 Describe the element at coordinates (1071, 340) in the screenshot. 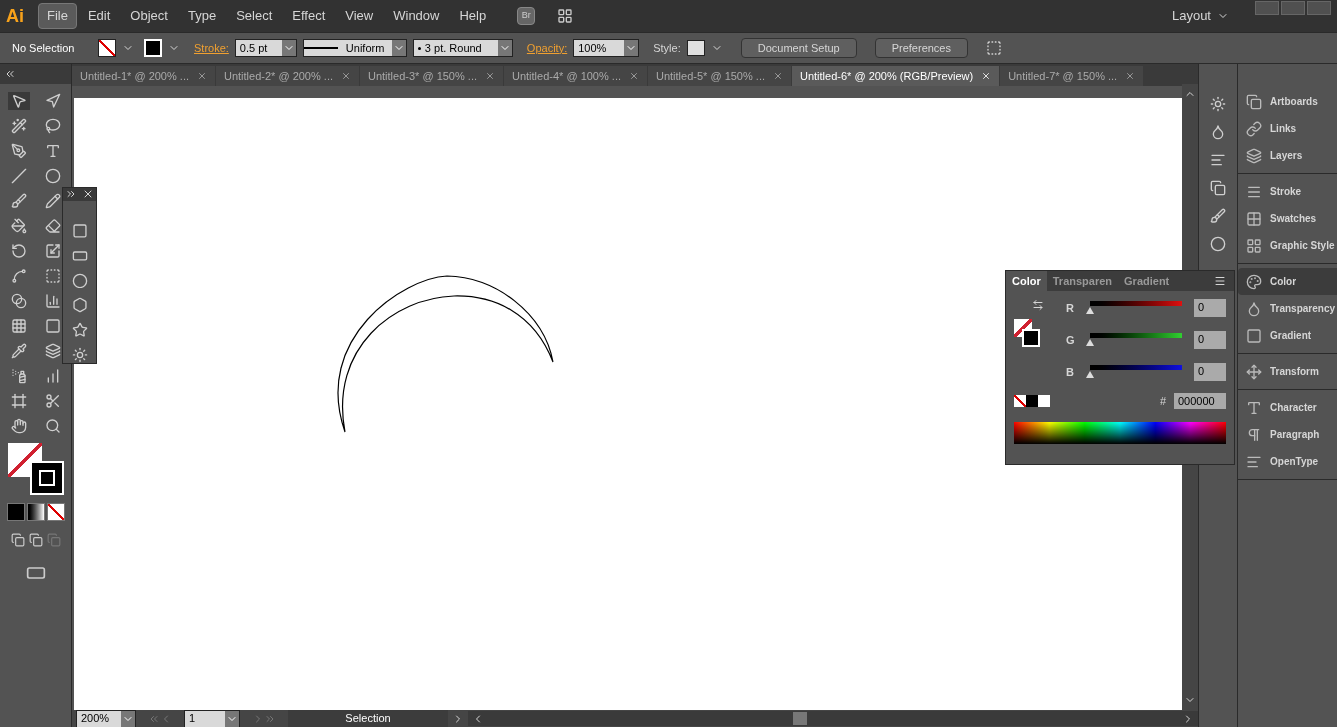

I see `channel-label: G` at that location.